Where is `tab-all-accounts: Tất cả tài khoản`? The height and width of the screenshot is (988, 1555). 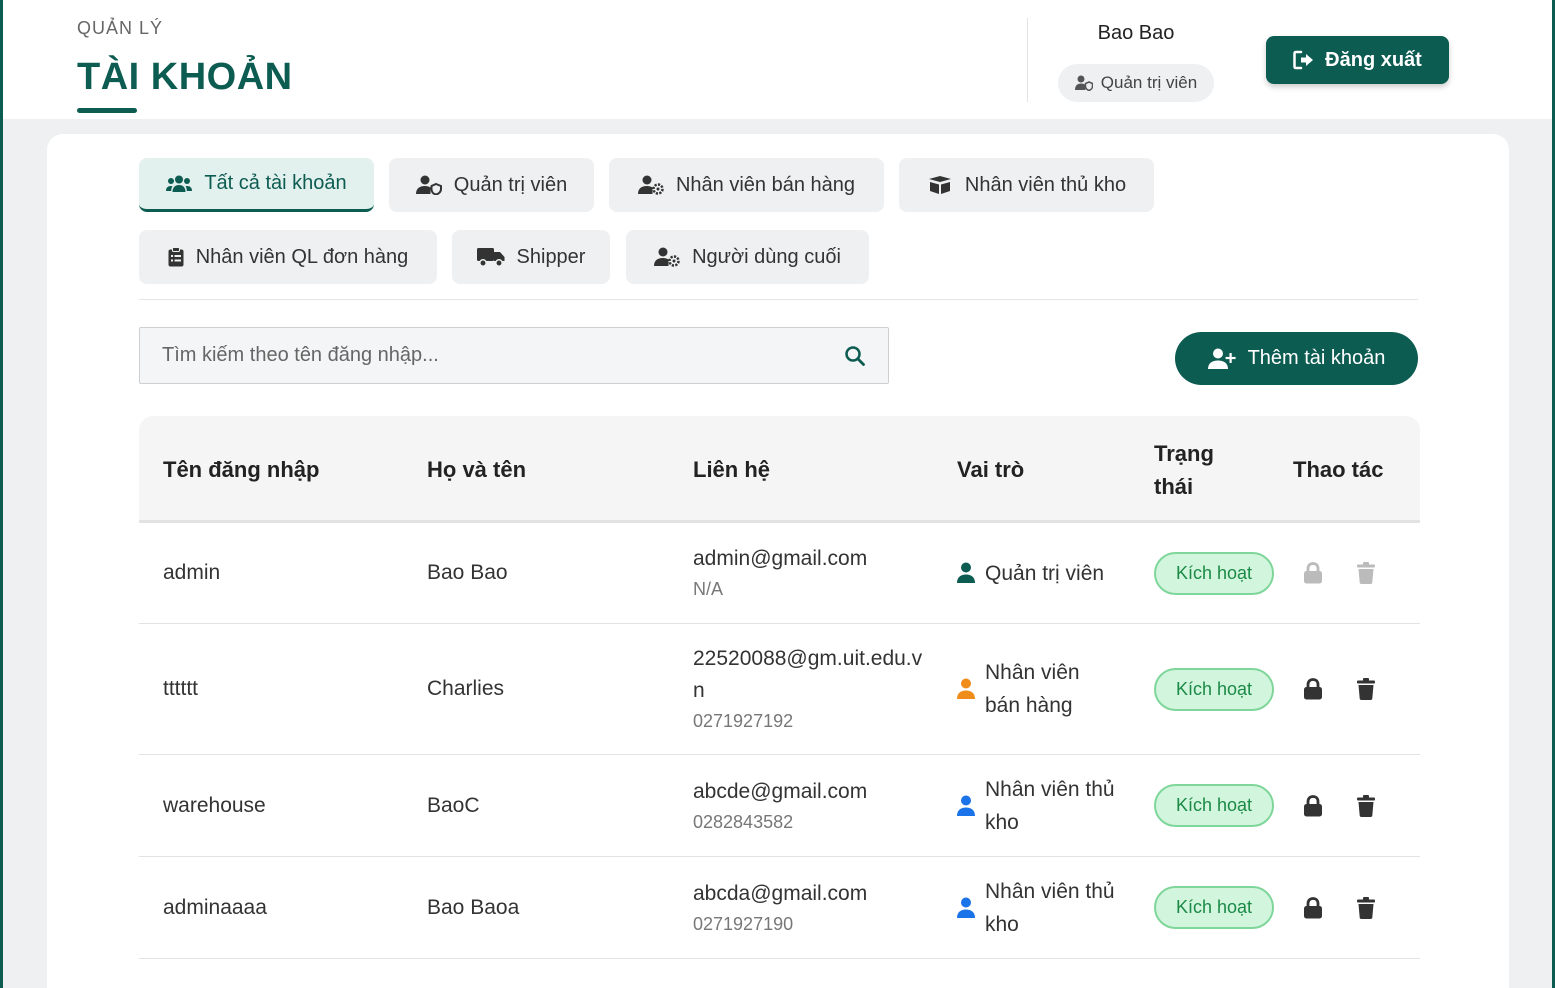
tab-all-accounts: Tất cả tài khoản is located at coordinates (256, 185).